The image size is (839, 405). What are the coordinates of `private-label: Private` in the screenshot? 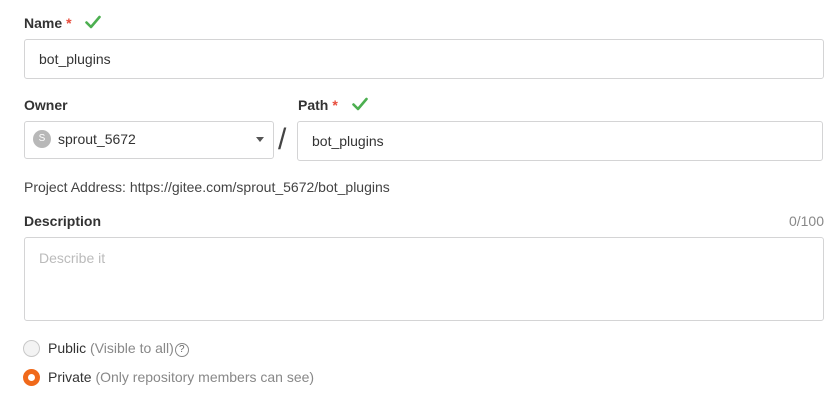 It's located at (70, 377).